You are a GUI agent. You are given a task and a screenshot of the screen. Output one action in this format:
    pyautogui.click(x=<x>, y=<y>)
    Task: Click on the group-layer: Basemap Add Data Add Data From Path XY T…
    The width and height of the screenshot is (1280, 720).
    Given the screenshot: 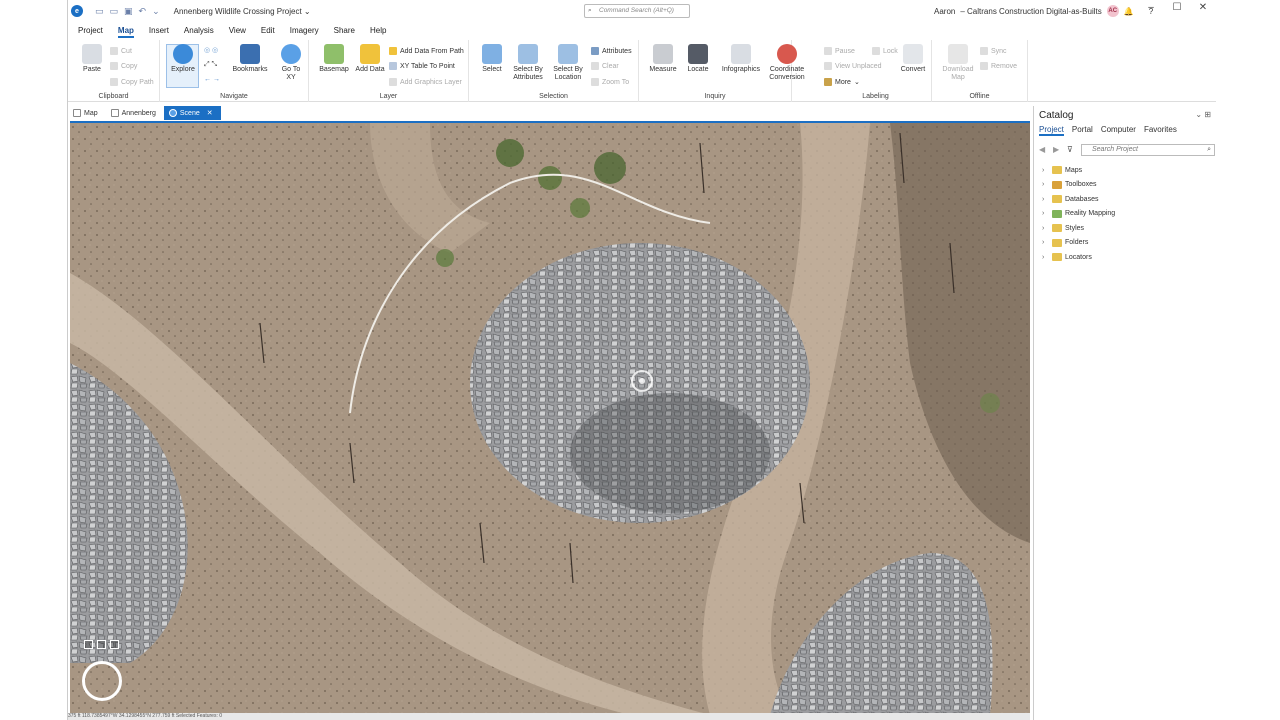 What is the action you would take?
    pyautogui.click(x=389, y=71)
    